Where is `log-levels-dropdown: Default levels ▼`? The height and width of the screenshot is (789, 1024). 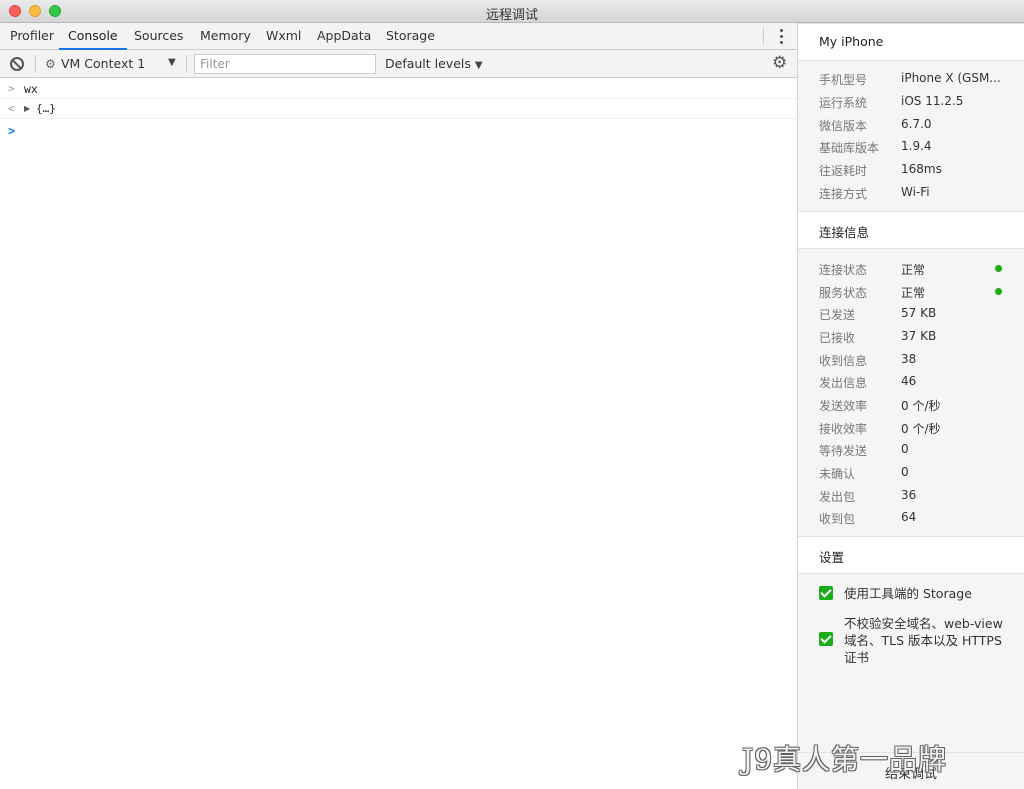 log-levels-dropdown: Default levels ▼ is located at coordinates (434, 63).